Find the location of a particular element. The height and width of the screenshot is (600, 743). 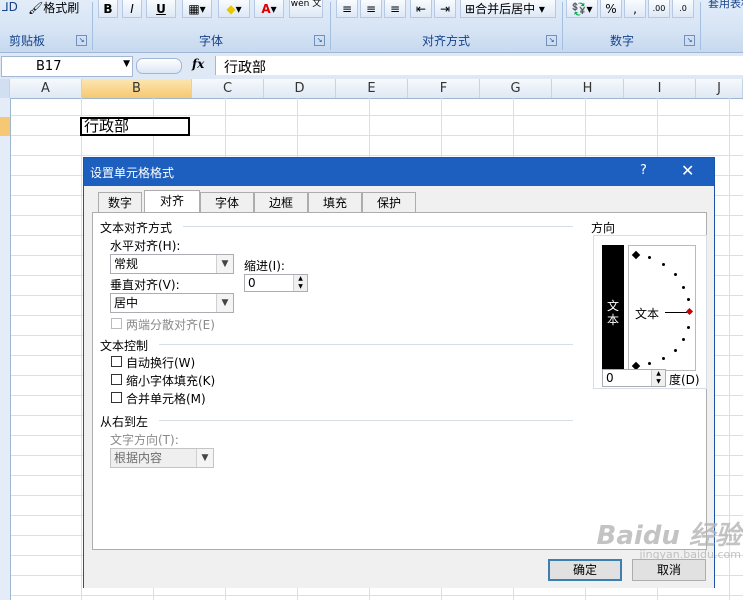

column-header-h: H is located at coordinates (588, 88).